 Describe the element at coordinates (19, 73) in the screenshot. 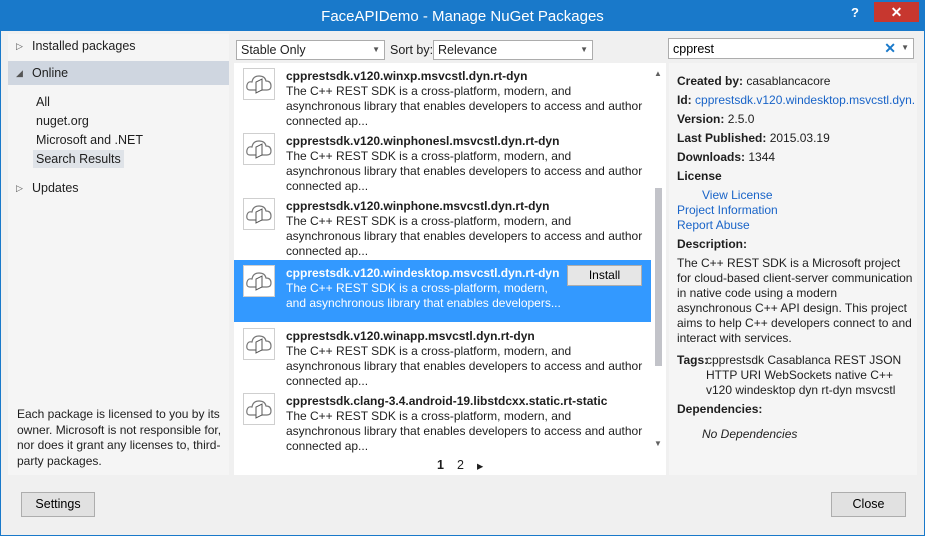

I see `collapse-arrow-icon: ◢` at that location.